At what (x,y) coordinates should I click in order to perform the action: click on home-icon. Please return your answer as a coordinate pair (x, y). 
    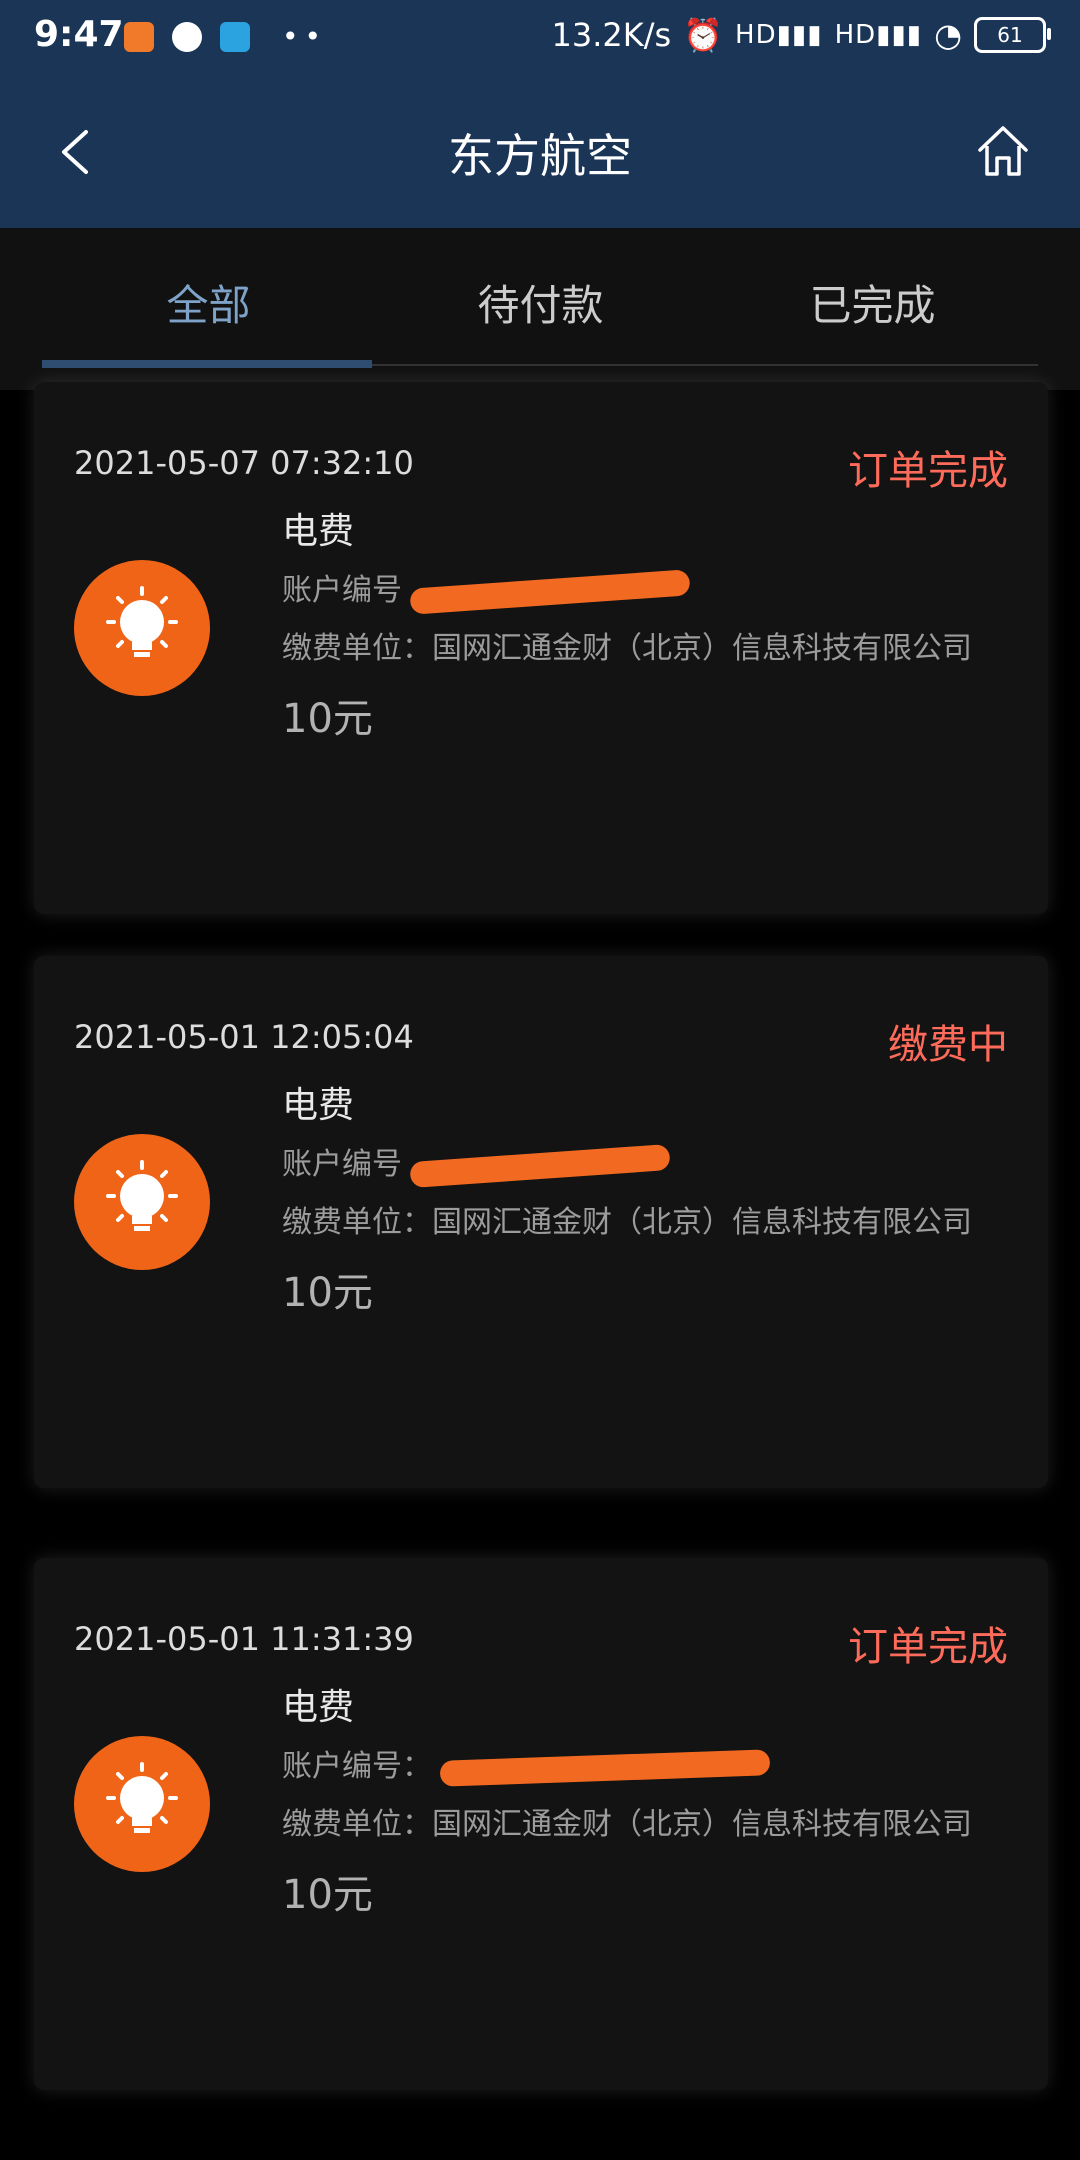
    Looking at the image, I should click on (1003, 151).